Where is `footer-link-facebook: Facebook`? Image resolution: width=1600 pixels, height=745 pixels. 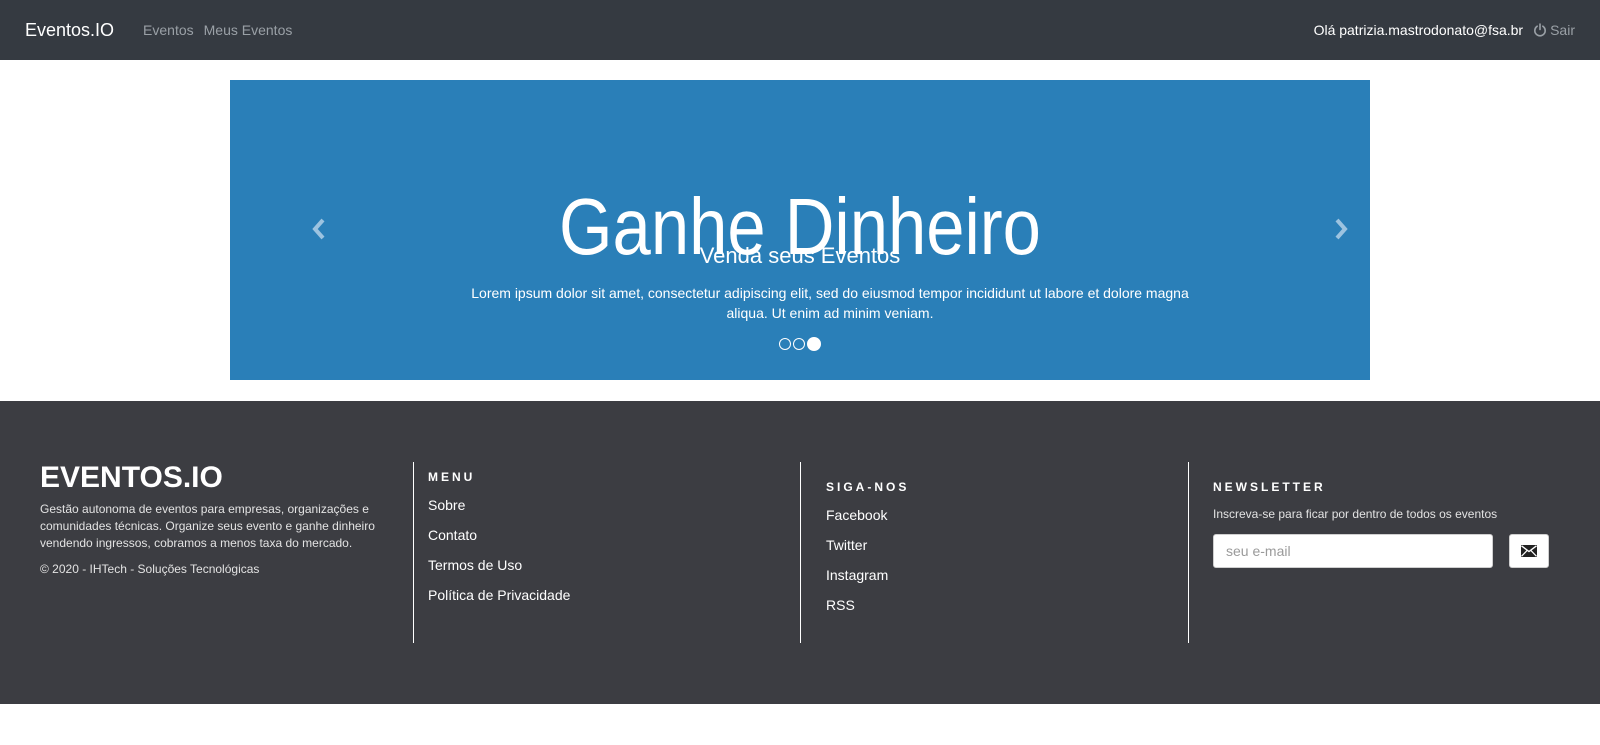
footer-link-facebook: Facebook is located at coordinates (867, 515).